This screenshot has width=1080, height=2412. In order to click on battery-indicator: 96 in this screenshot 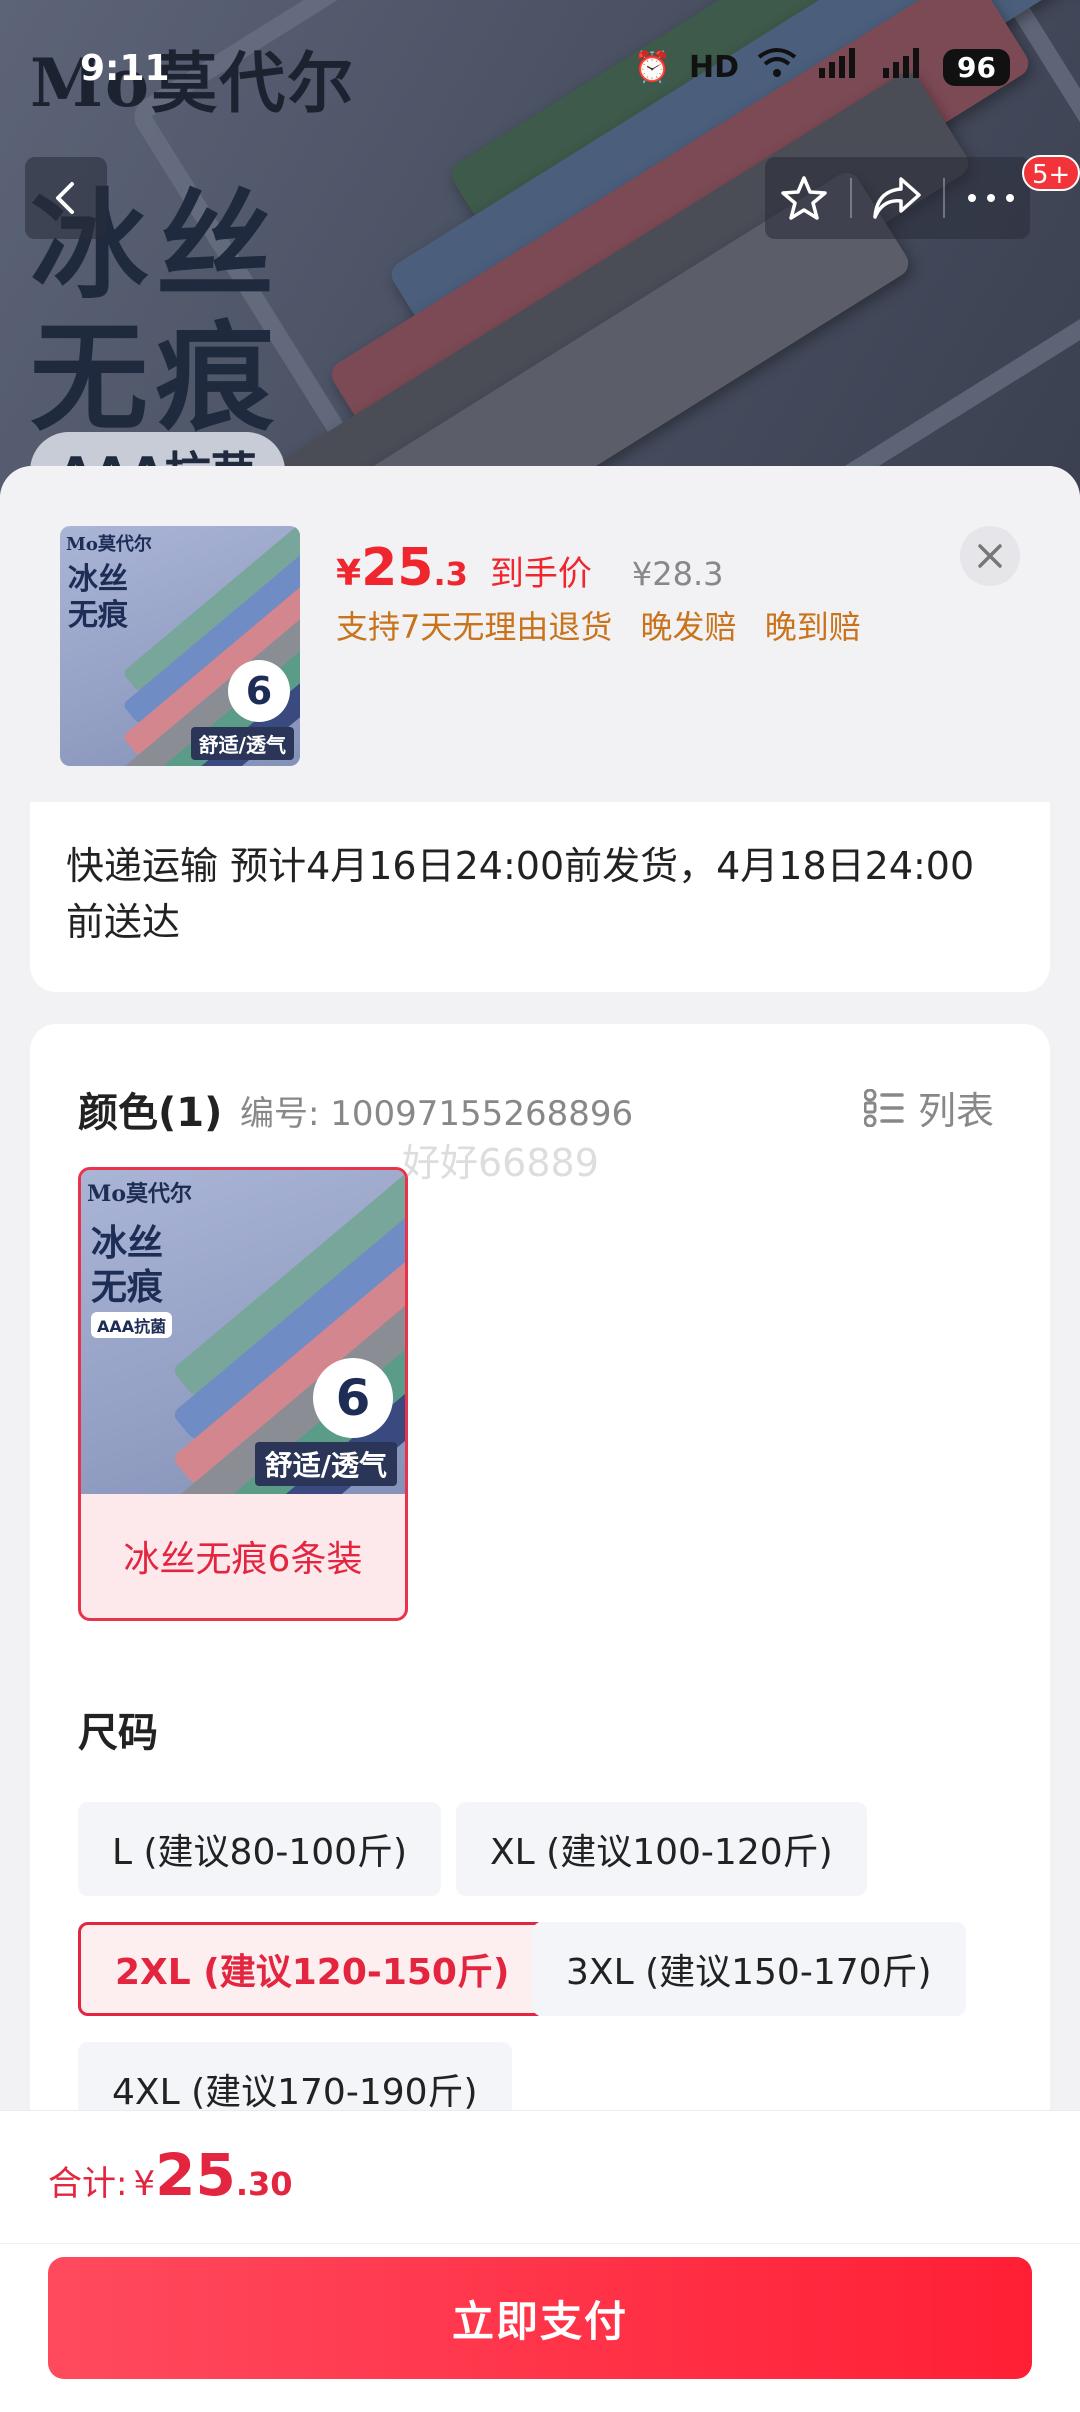, I will do `click(976, 67)`.